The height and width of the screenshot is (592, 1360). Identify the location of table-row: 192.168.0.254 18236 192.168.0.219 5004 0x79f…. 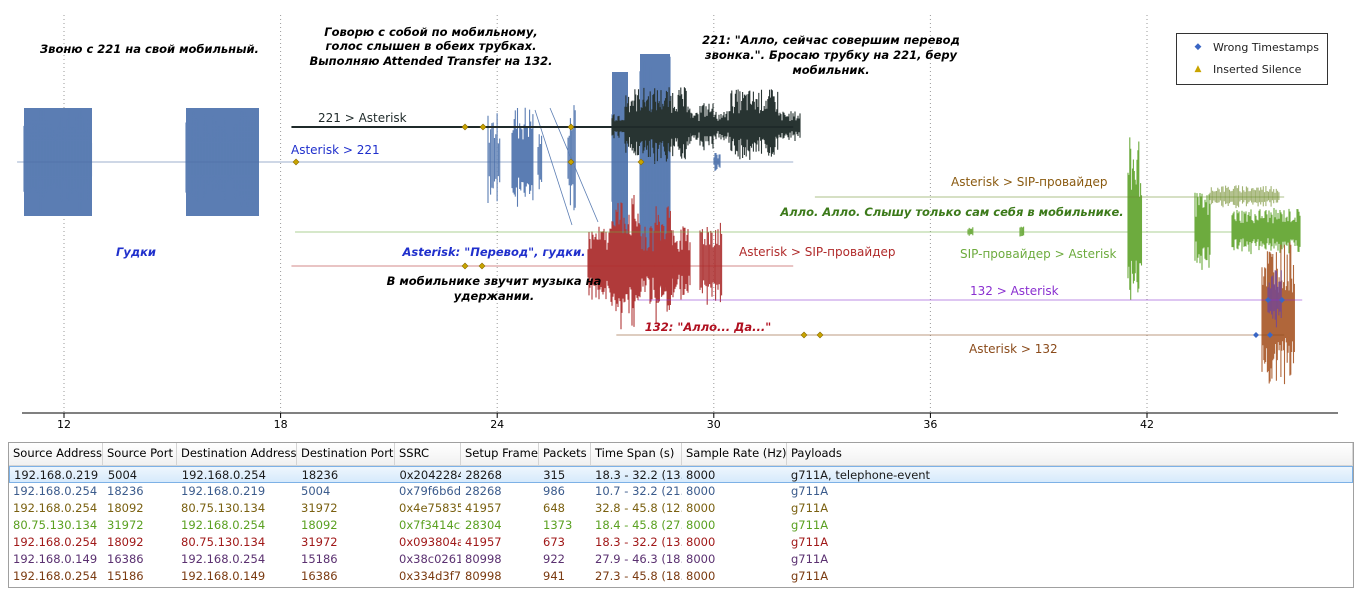
(681, 491).